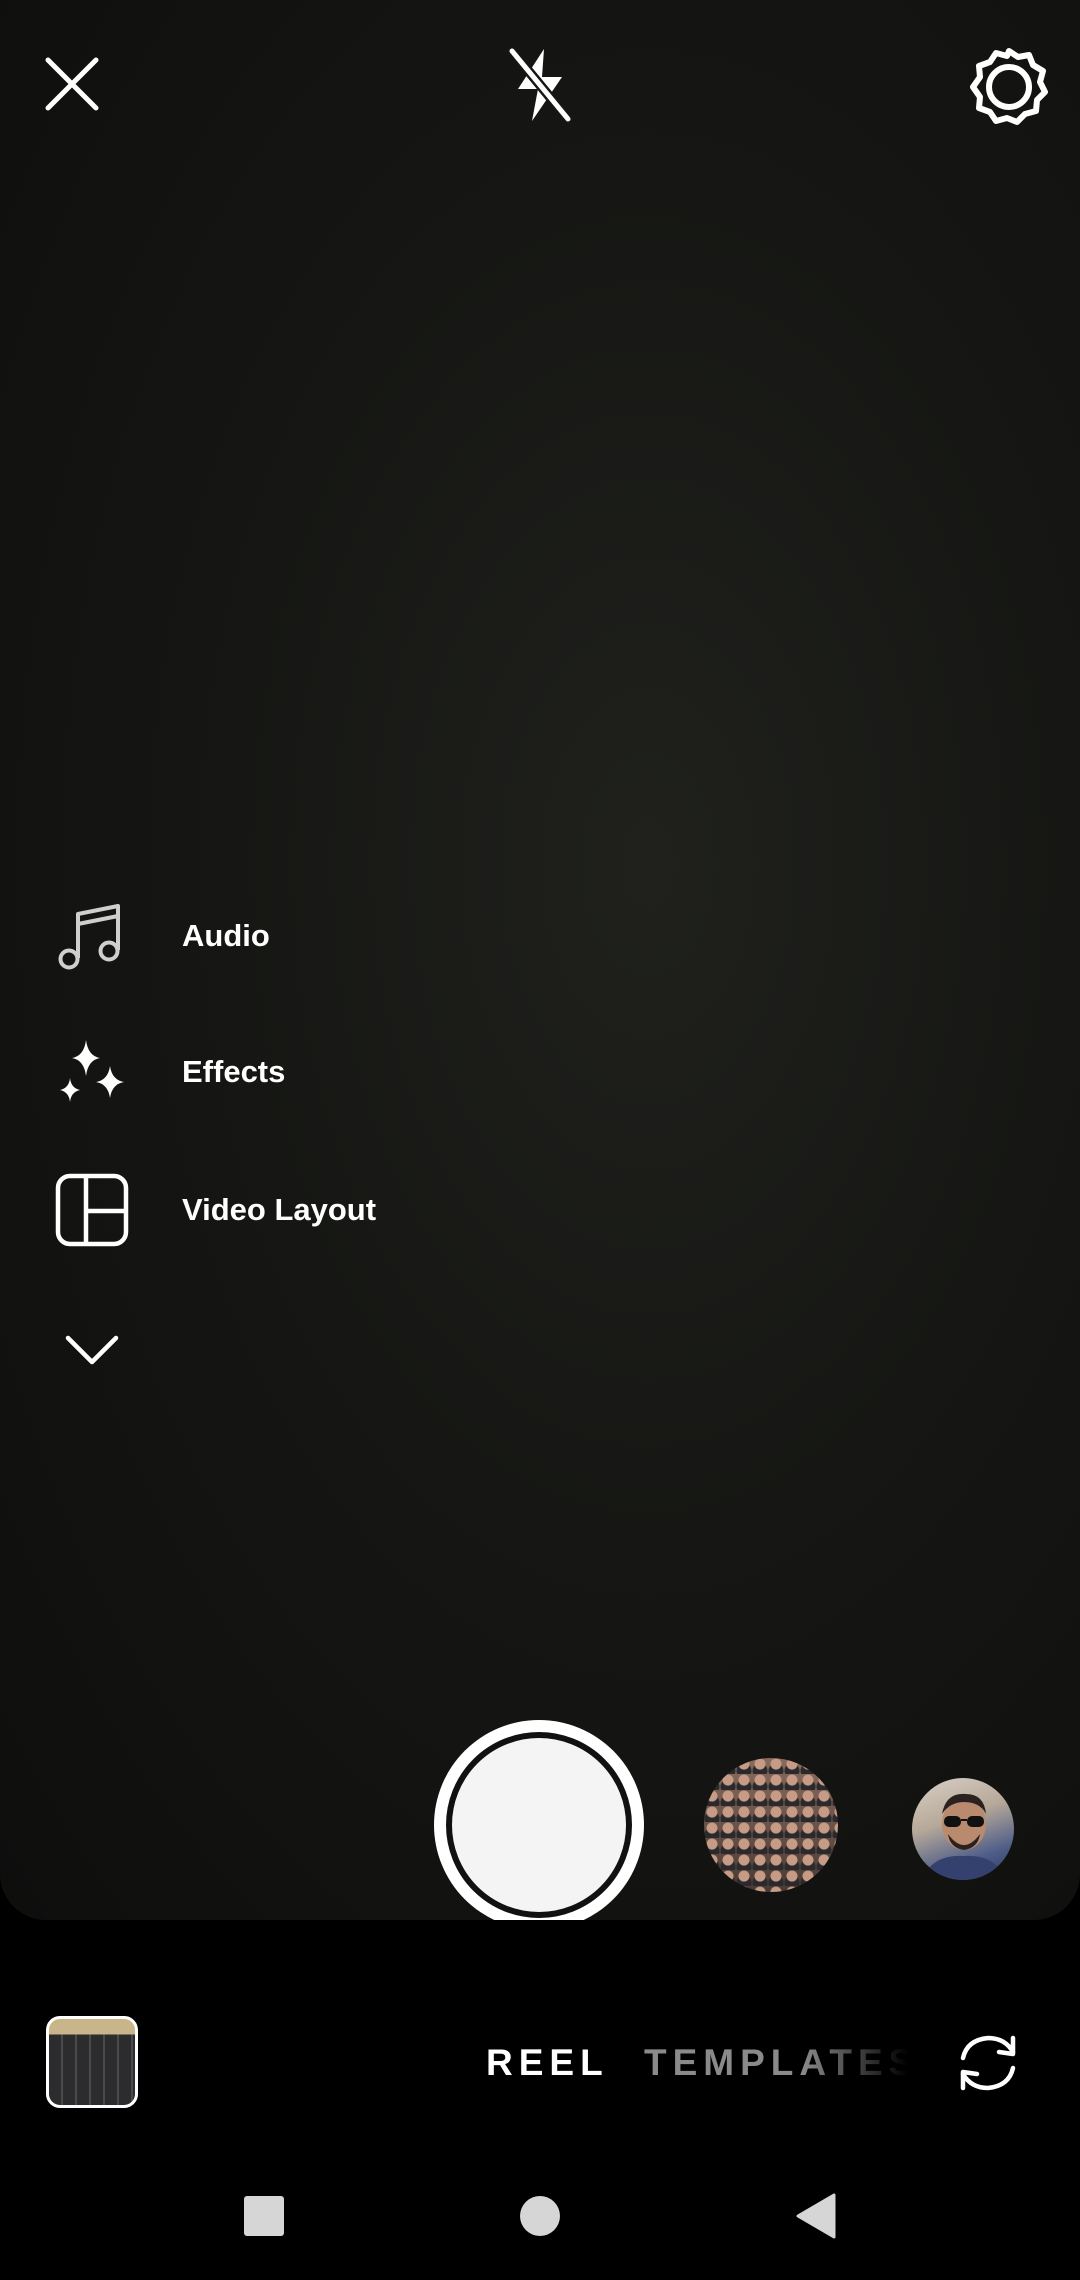  What do you see at coordinates (92, 936) in the screenshot?
I see `music-note-icon` at bounding box center [92, 936].